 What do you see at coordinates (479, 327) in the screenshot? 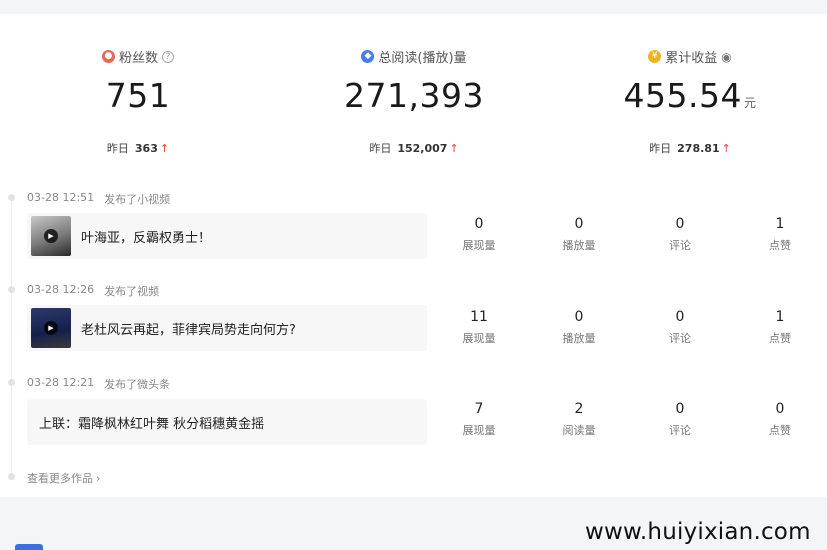
I see `metric-impressions: 11 展现量` at bounding box center [479, 327].